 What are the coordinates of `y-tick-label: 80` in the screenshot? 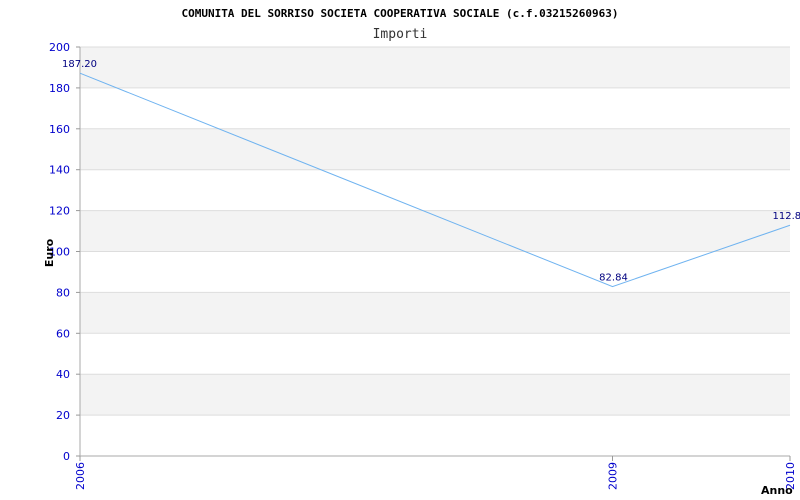 It's located at (63, 292).